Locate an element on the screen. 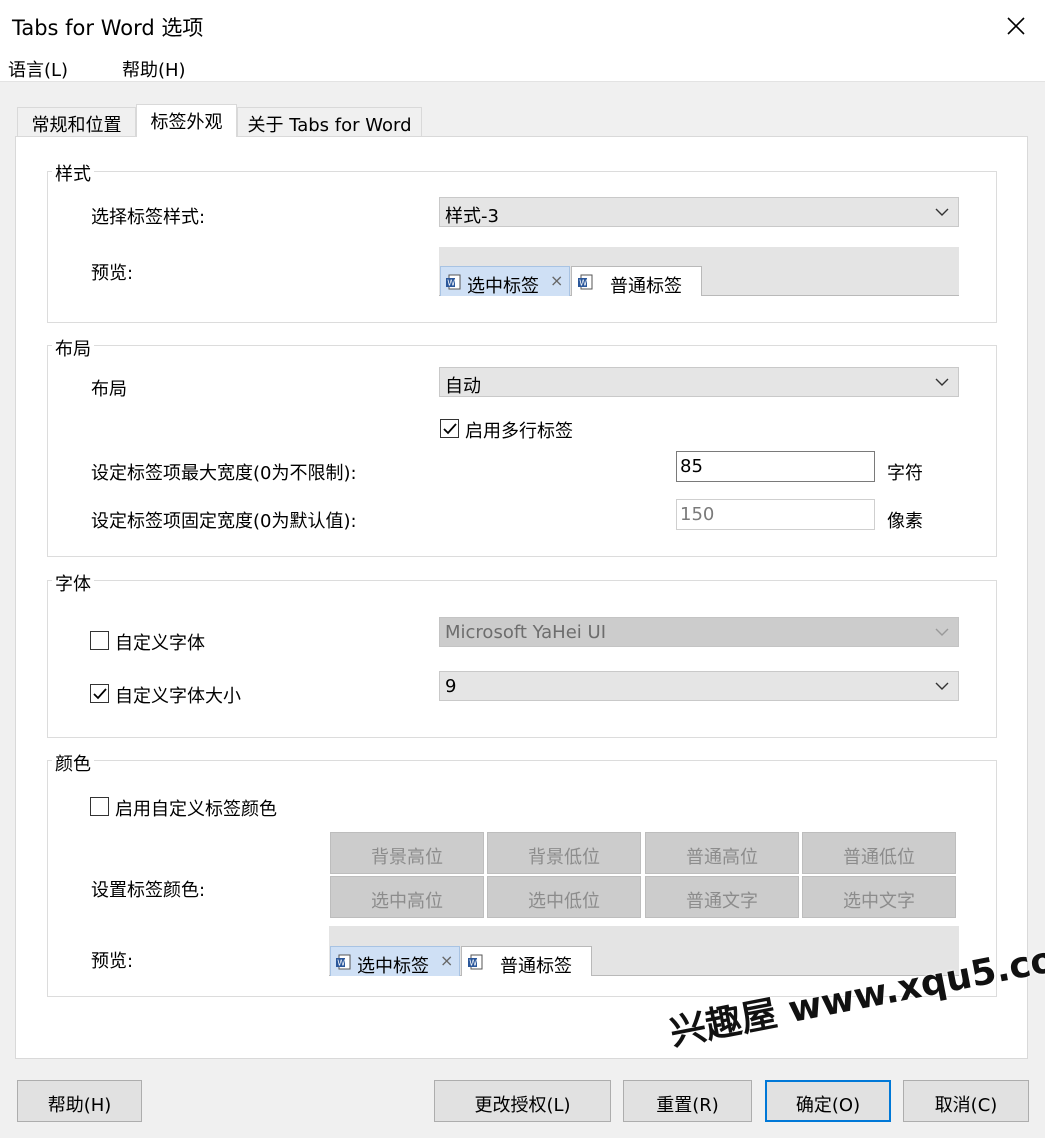 The image size is (1045, 1138). tab-about: 关于 Tabs for Word is located at coordinates (329, 122).